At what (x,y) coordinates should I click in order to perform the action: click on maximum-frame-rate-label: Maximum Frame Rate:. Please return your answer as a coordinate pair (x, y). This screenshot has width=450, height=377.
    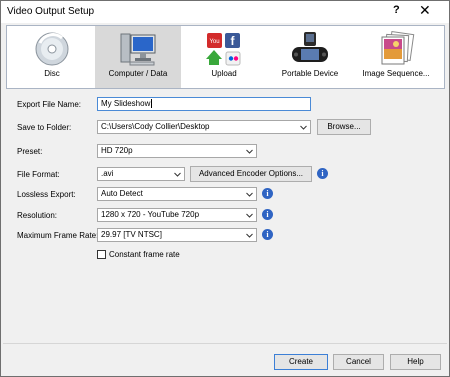
    Looking at the image, I should click on (58, 235).